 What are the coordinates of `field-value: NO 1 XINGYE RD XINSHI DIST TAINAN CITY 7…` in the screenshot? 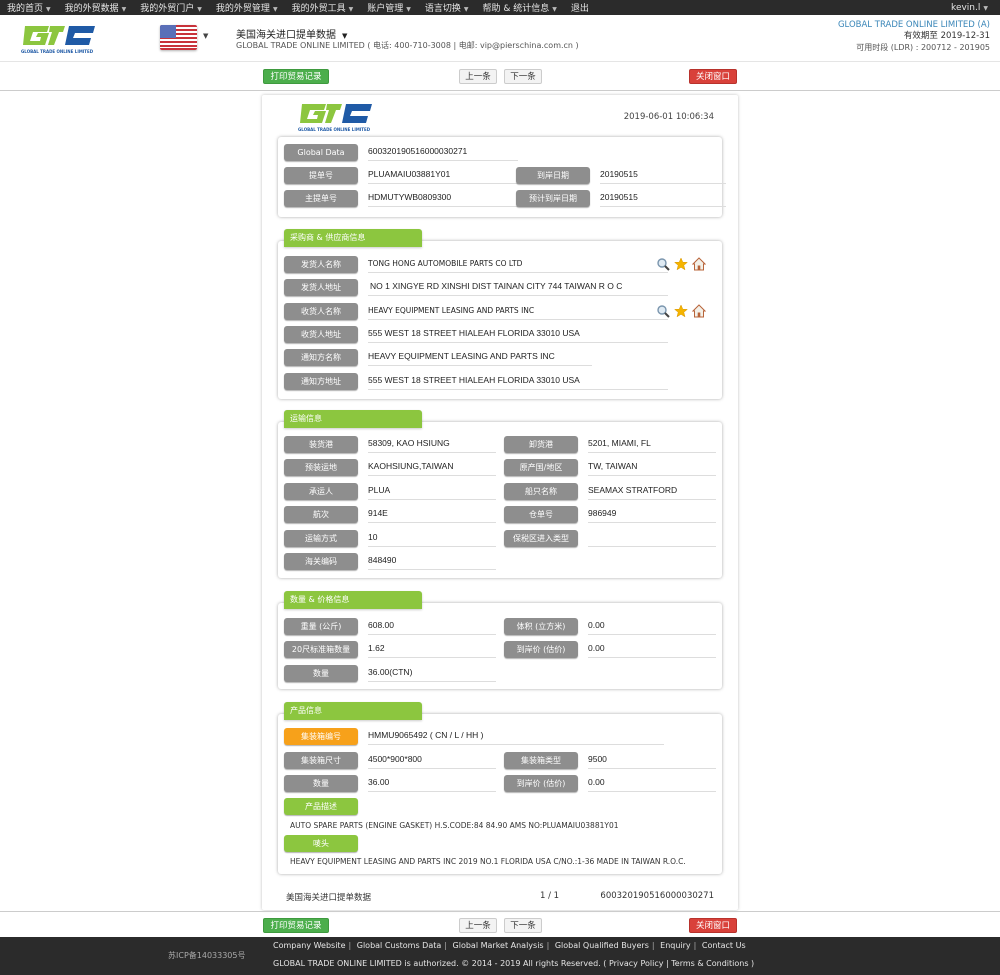 It's located at (518, 288).